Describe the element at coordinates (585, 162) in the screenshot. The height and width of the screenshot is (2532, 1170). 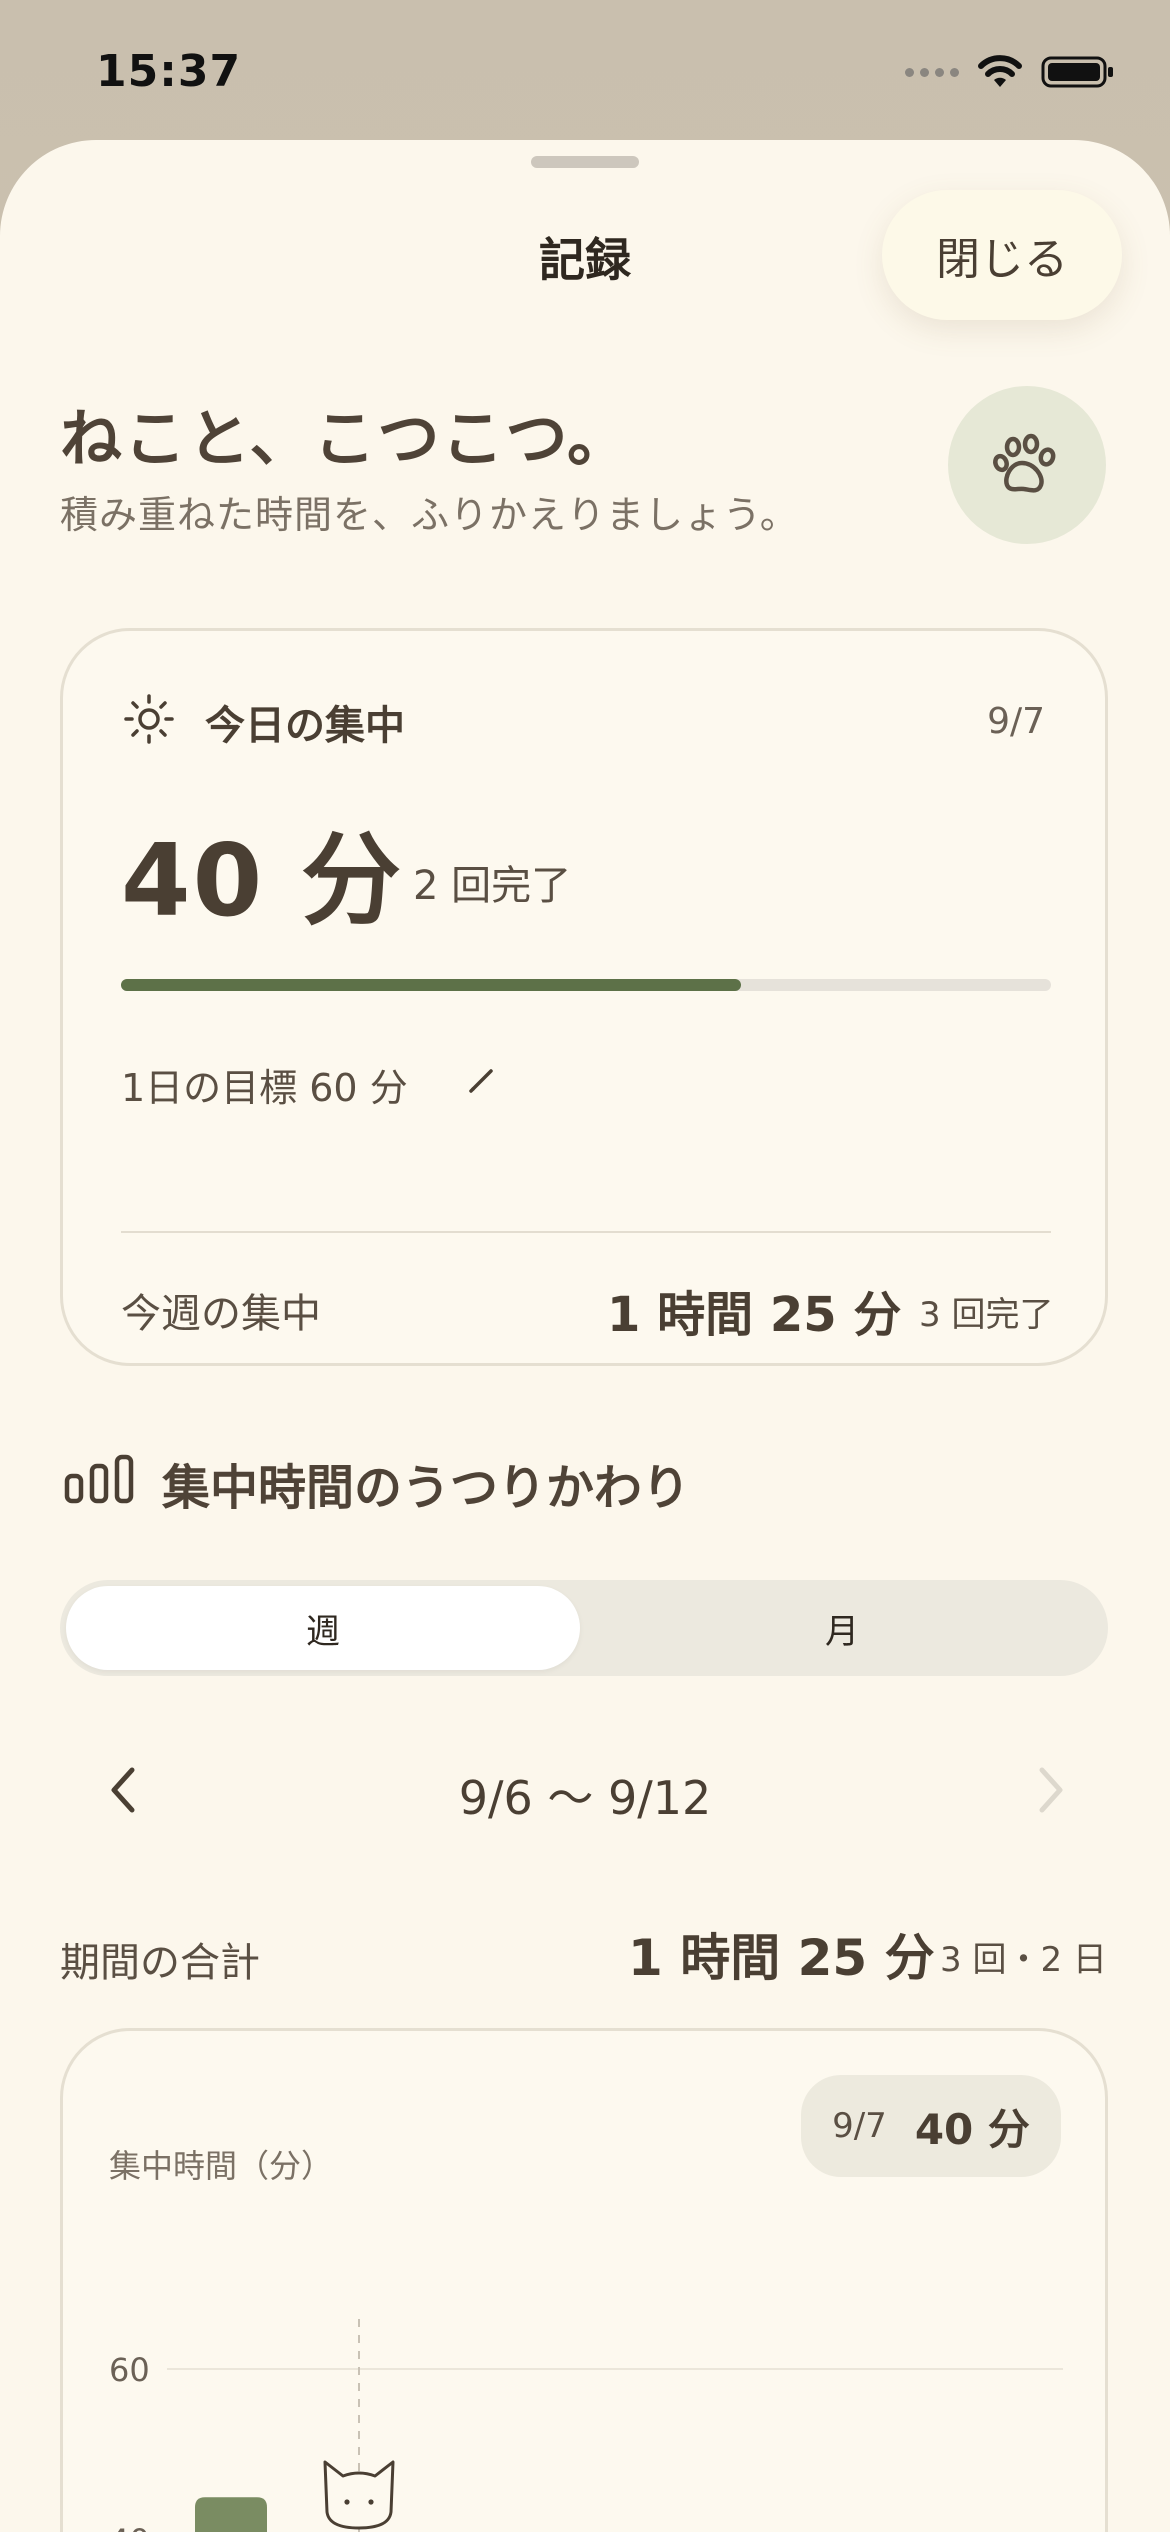
I see `sheet-grabber` at that location.